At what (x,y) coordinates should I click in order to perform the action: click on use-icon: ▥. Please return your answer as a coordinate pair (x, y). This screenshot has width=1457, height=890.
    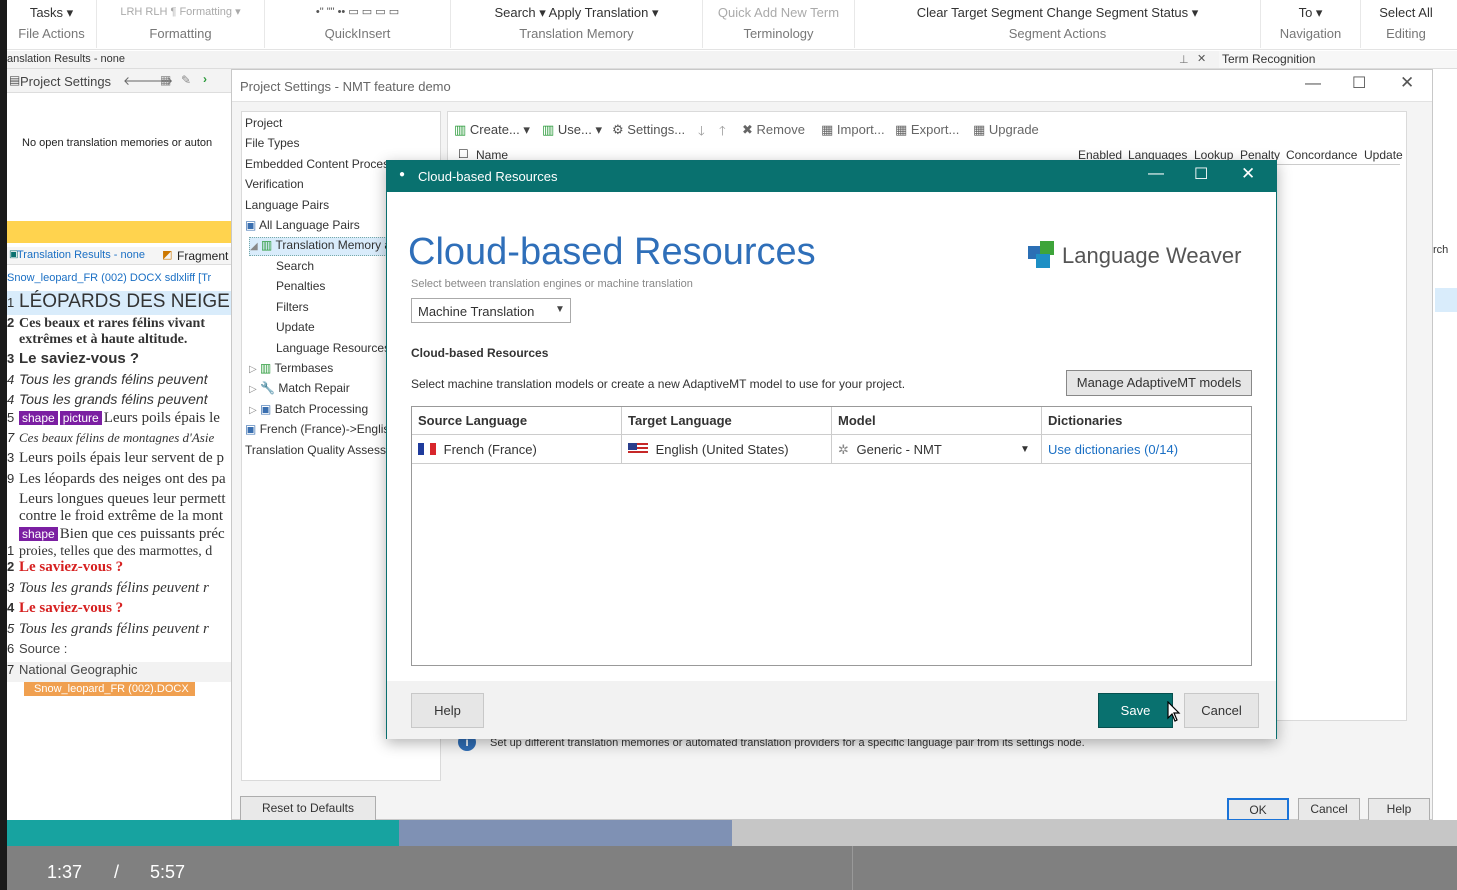
    Looking at the image, I should click on (548, 129).